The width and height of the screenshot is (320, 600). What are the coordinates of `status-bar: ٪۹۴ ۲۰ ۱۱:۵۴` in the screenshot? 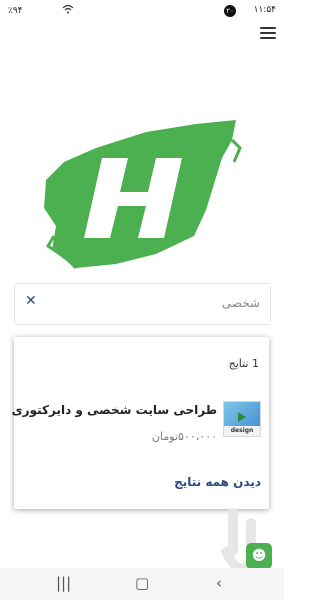 It's located at (142, 11).